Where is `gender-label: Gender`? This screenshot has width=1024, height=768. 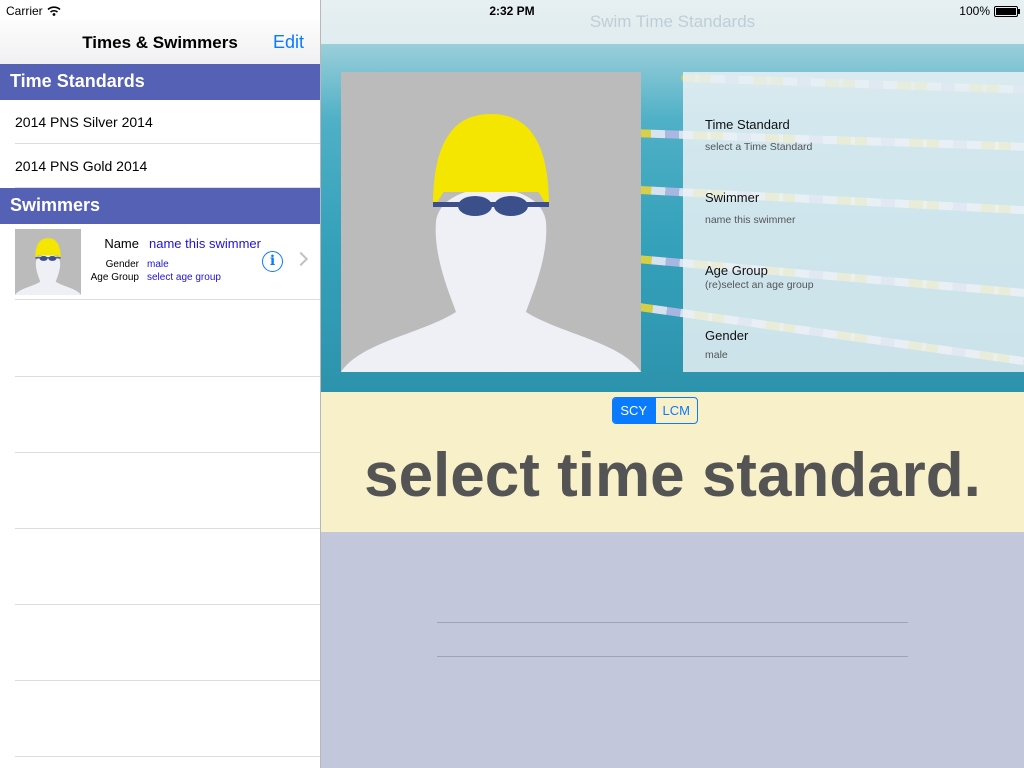
gender-label: Gender is located at coordinates (727, 335).